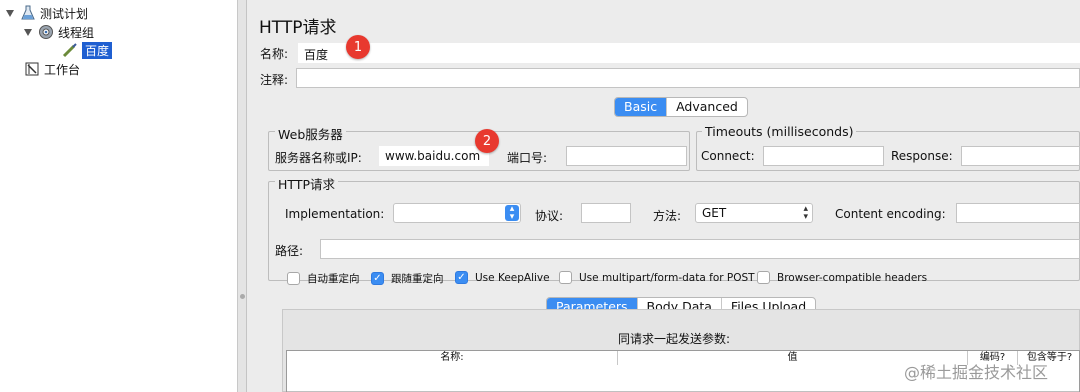 This screenshot has width=1080, height=392. I want to click on server-name-field: www.baidu.com, so click(434, 156).